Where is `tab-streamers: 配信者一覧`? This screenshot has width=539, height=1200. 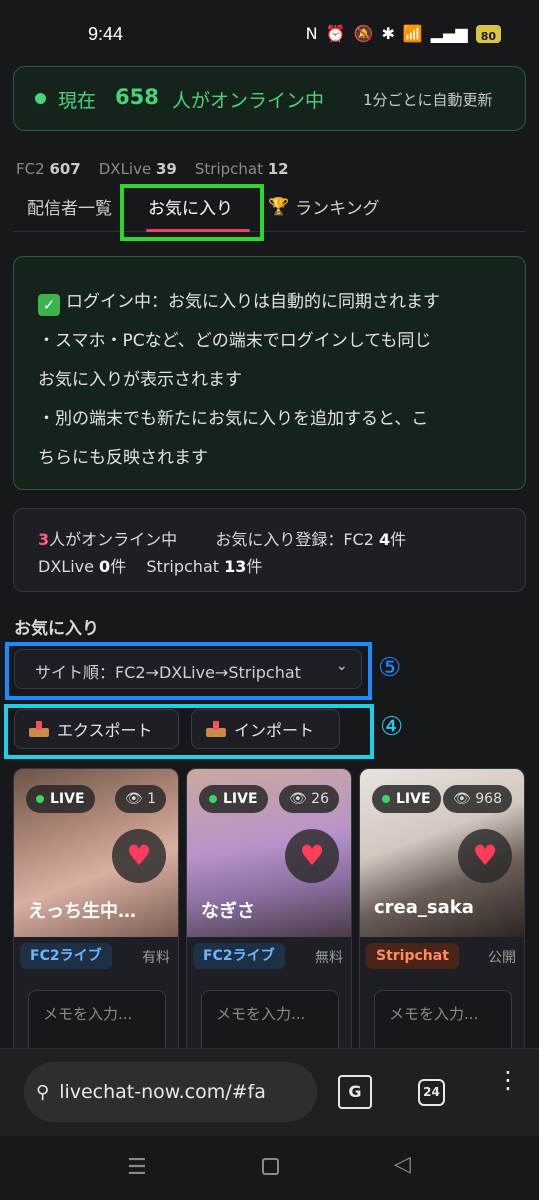 tab-streamers: 配信者一覧 is located at coordinates (69, 206).